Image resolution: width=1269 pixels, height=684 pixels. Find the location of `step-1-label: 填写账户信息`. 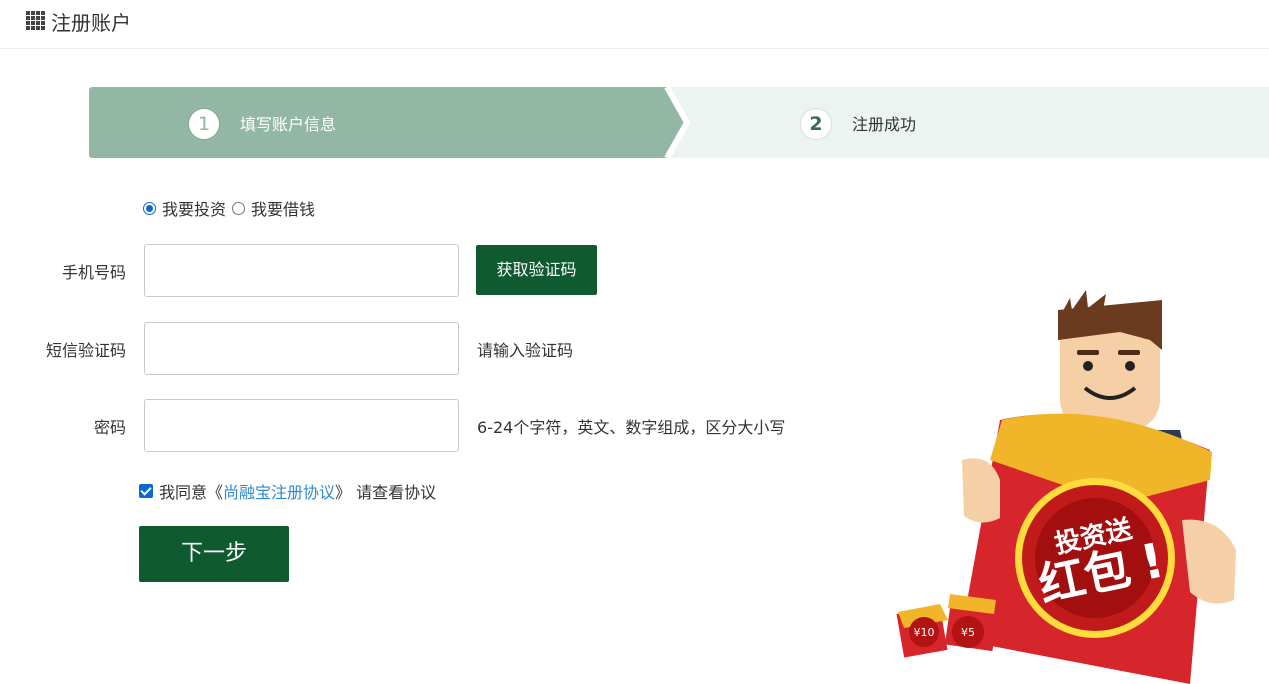

step-1-label: 填写账户信息 is located at coordinates (288, 124).